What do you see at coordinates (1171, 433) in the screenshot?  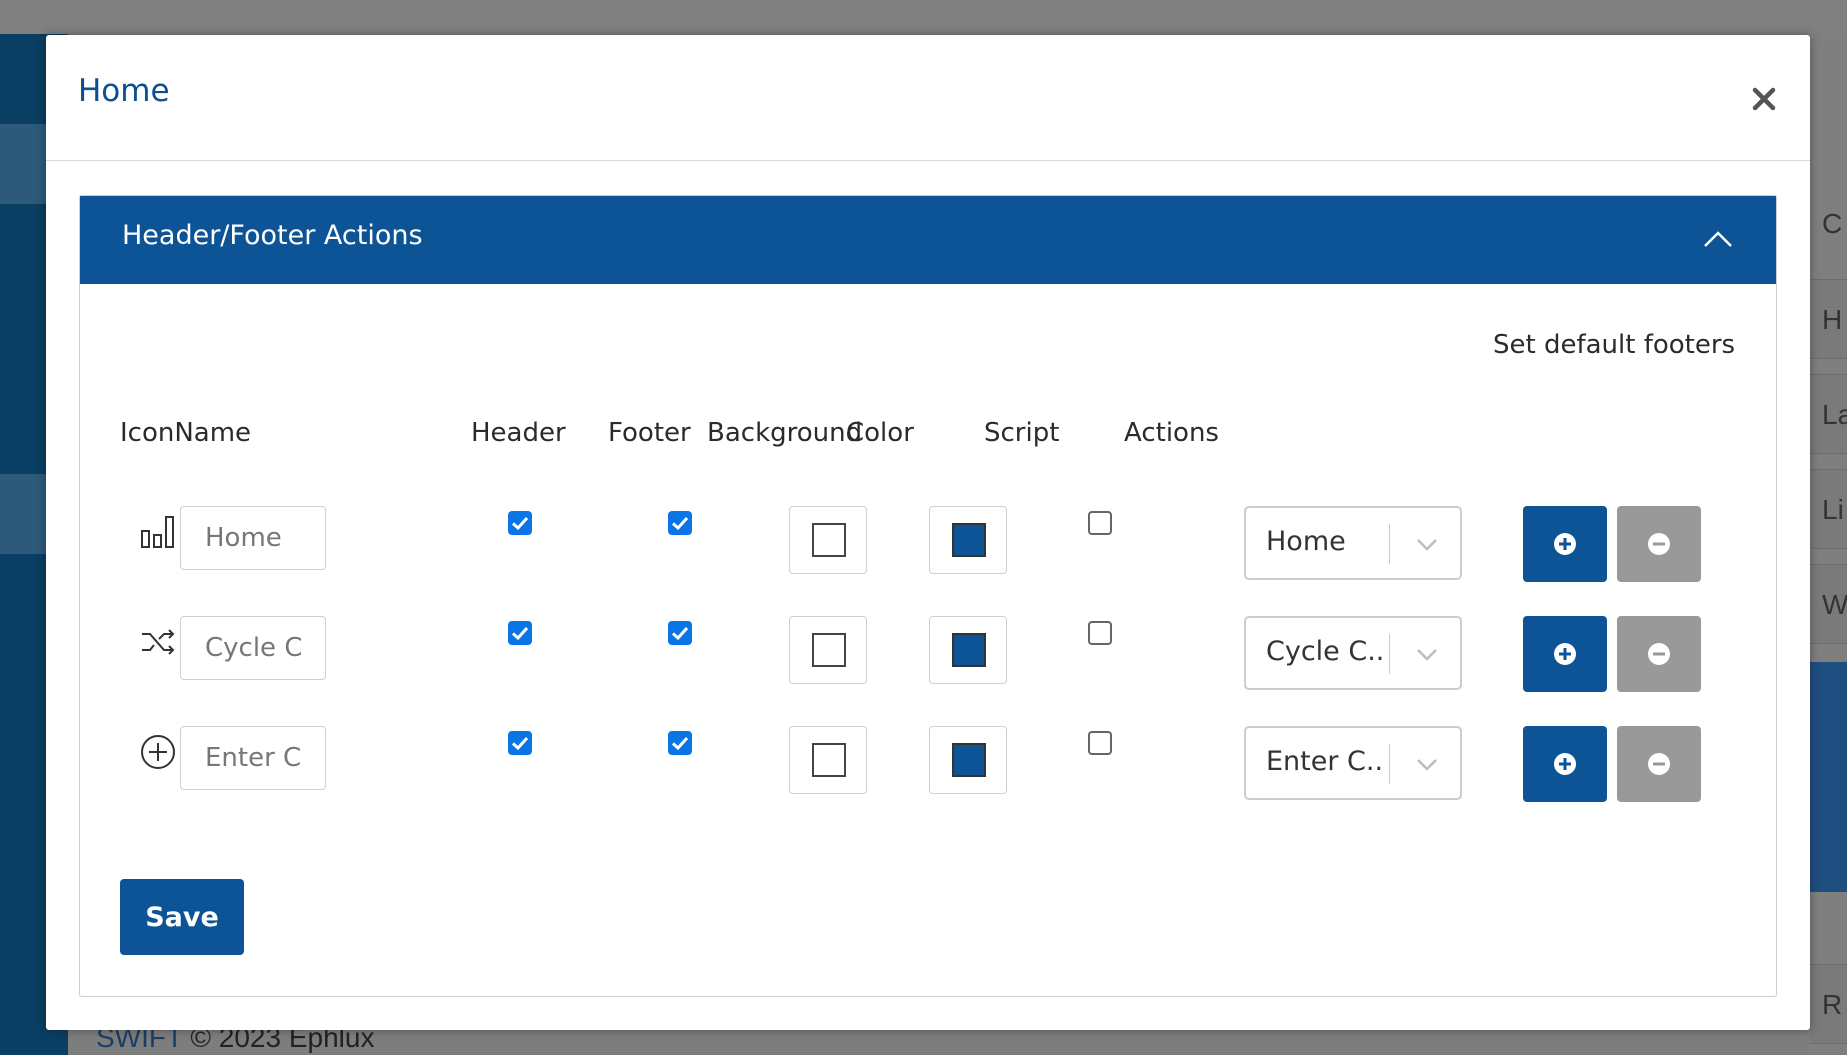 I see `column-header-actions: Actions` at bounding box center [1171, 433].